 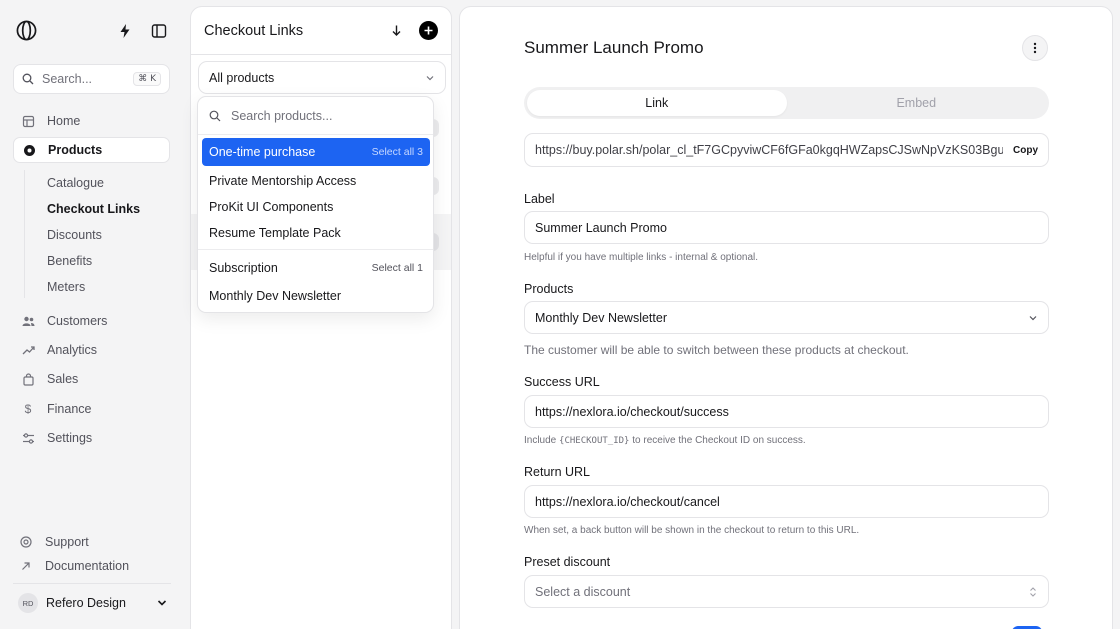 I want to click on dropdown-option: ProKit UI Components, so click(x=316, y=207).